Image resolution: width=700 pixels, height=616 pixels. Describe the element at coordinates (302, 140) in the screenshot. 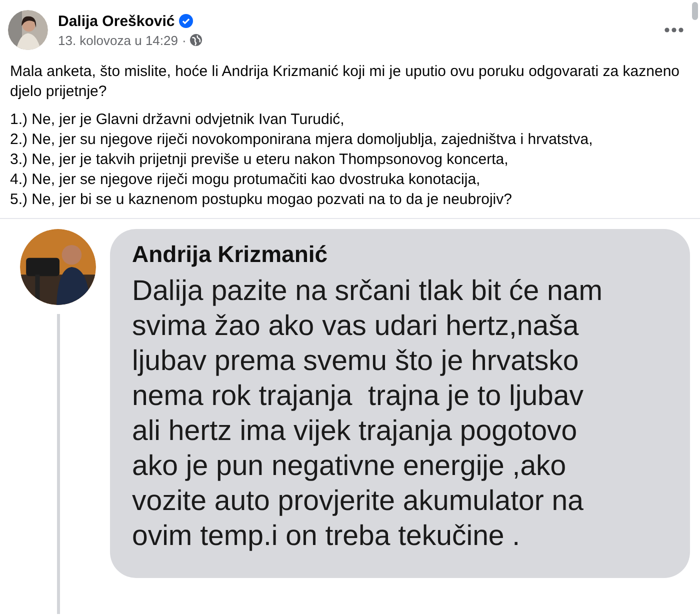

I see `poll-option-text: 2.) Ne, jer su njegove riječi novokomponirana mjera domoljublja, zajedništva i hrvatstva,` at that location.